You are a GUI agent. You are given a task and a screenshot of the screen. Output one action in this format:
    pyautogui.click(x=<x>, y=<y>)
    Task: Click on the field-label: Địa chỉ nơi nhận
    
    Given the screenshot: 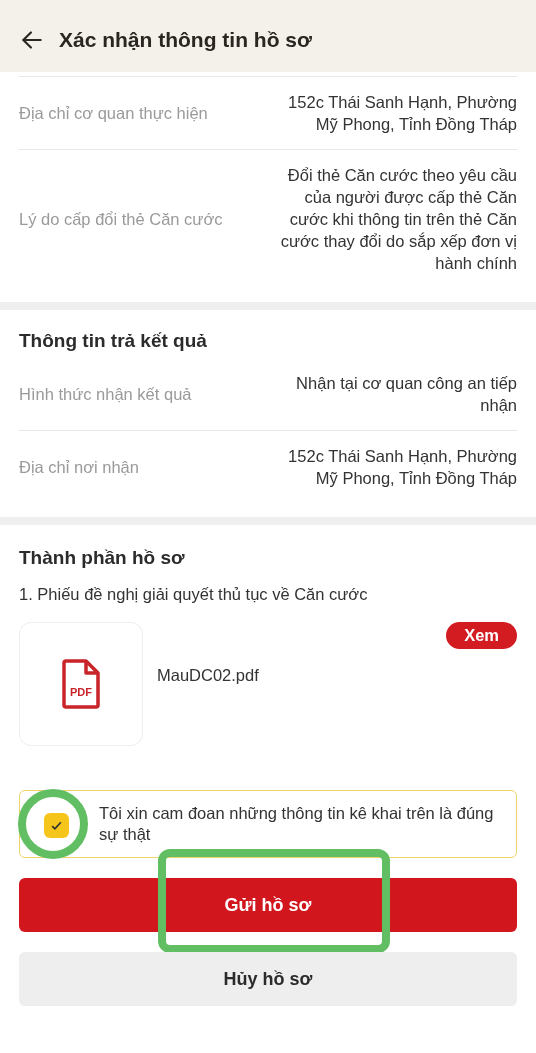 What is the action you would take?
    pyautogui.click(x=79, y=467)
    